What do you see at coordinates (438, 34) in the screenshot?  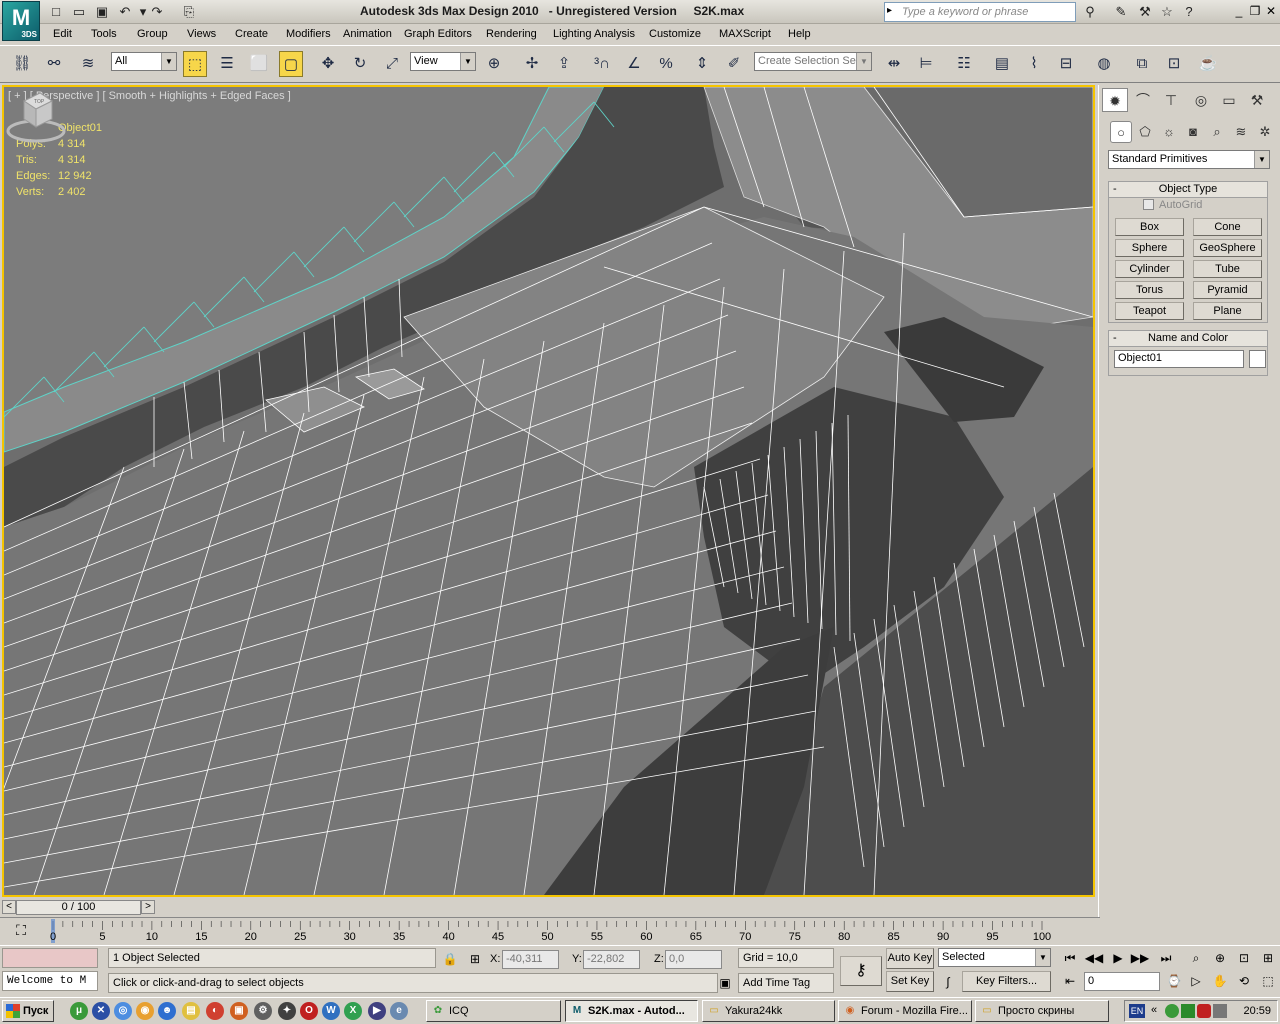 I see `menu-graph-editors: Graph Editors` at bounding box center [438, 34].